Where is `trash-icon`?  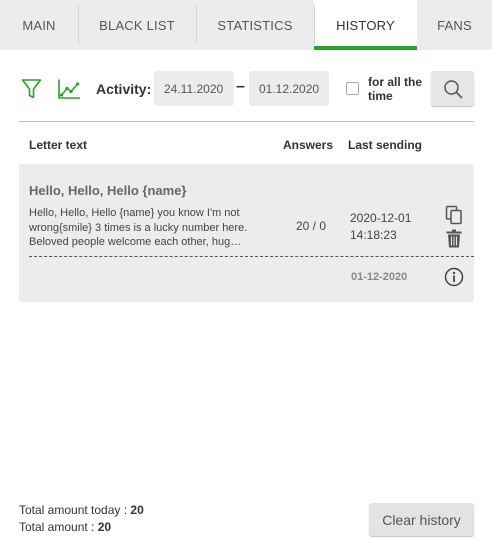
trash-icon is located at coordinates (454, 238).